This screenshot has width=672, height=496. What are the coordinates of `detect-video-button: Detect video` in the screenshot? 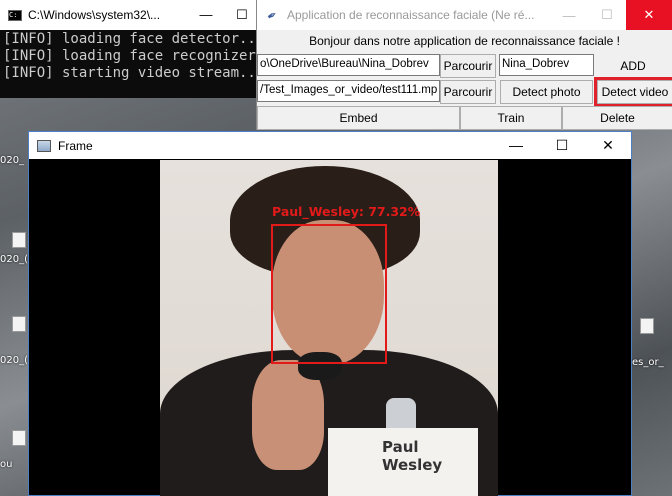 It's located at (633, 92).